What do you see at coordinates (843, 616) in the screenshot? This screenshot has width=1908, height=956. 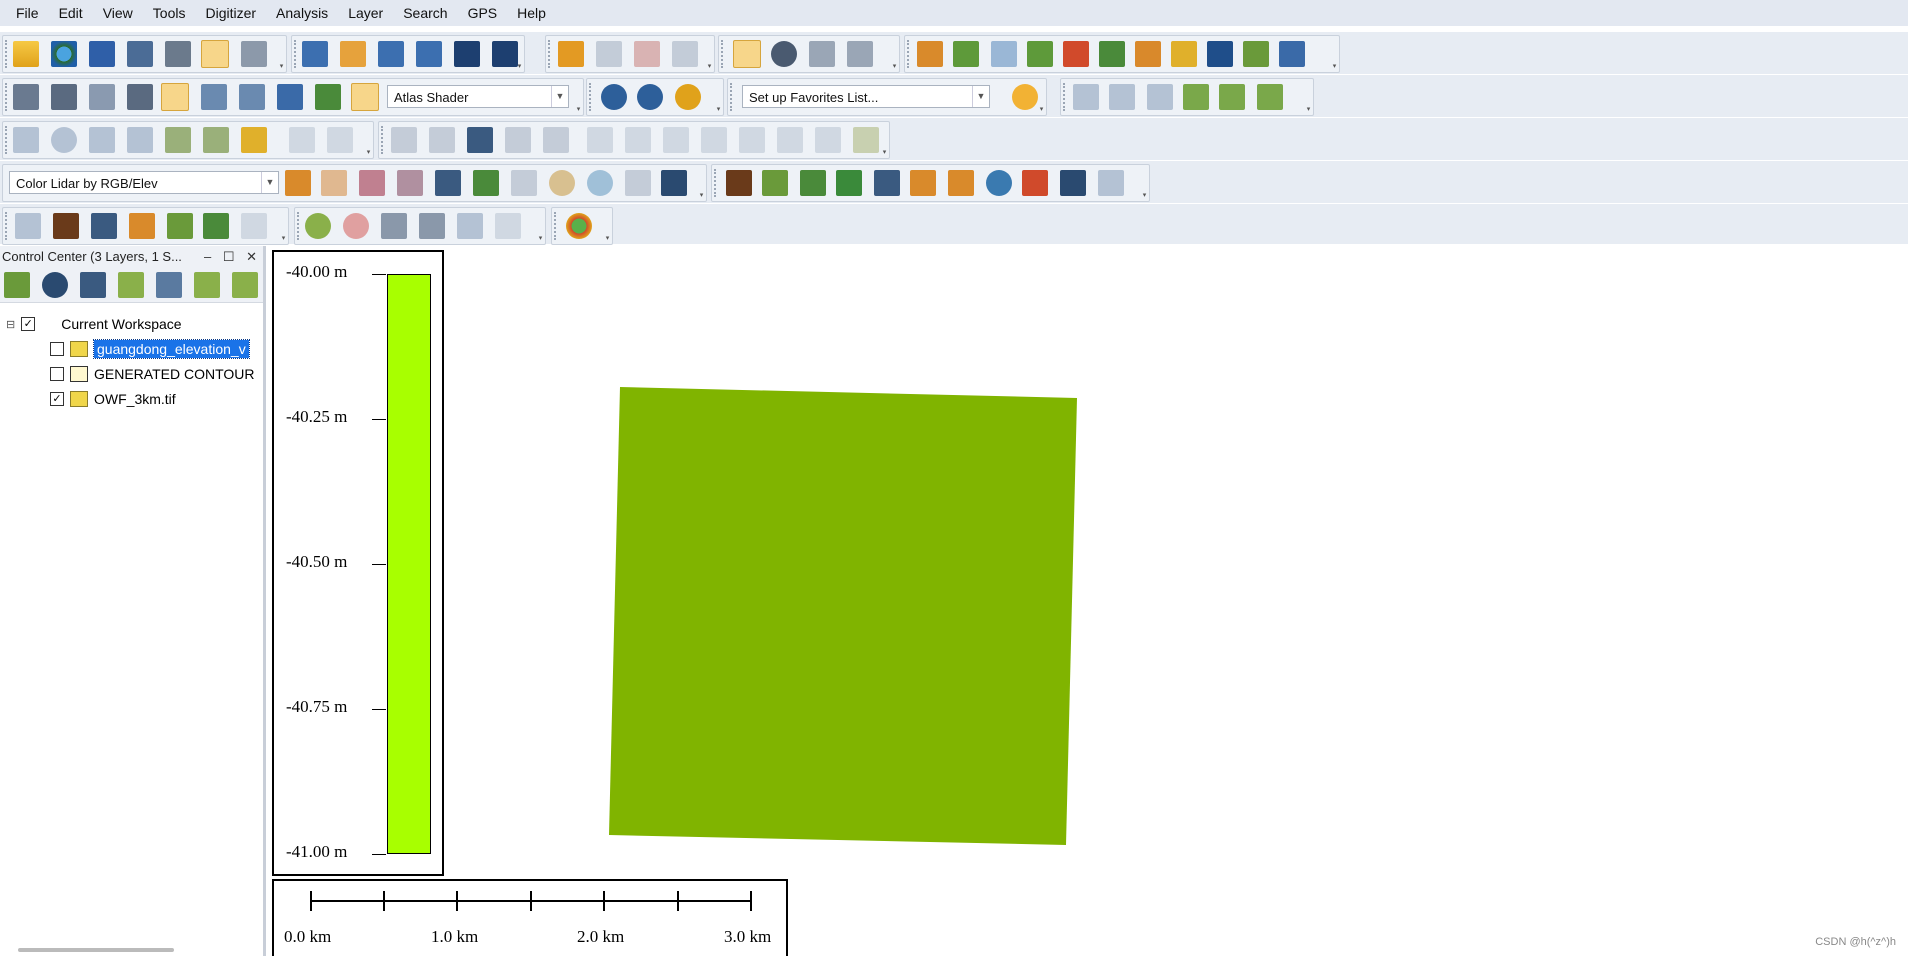 I see `raster-tile` at bounding box center [843, 616].